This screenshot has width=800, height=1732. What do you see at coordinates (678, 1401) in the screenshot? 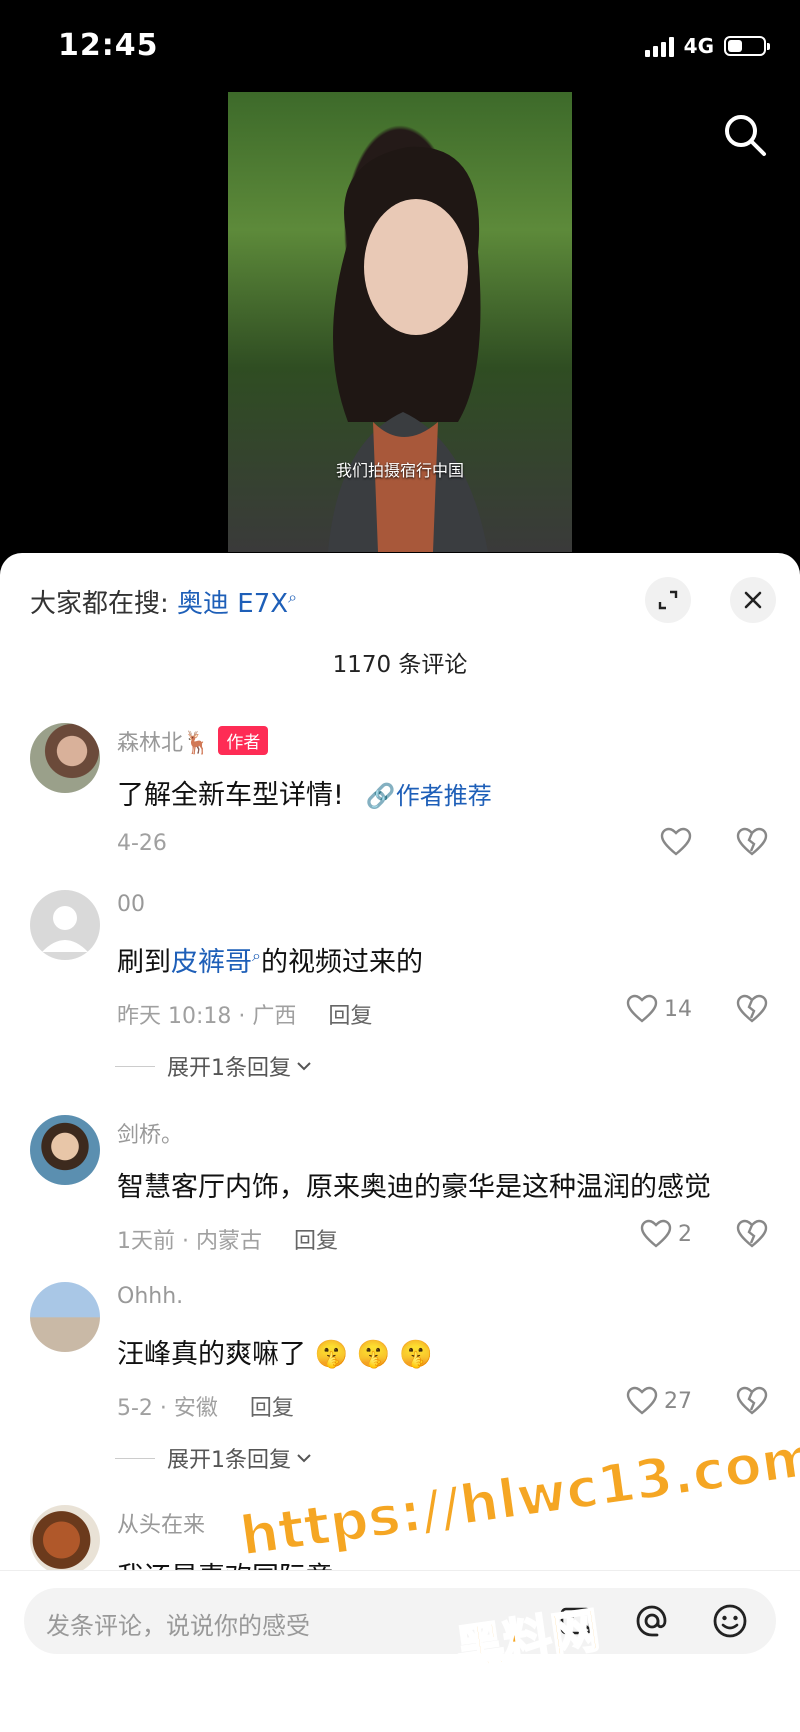
I see `like-count: 27` at bounding box center [678, 1401].